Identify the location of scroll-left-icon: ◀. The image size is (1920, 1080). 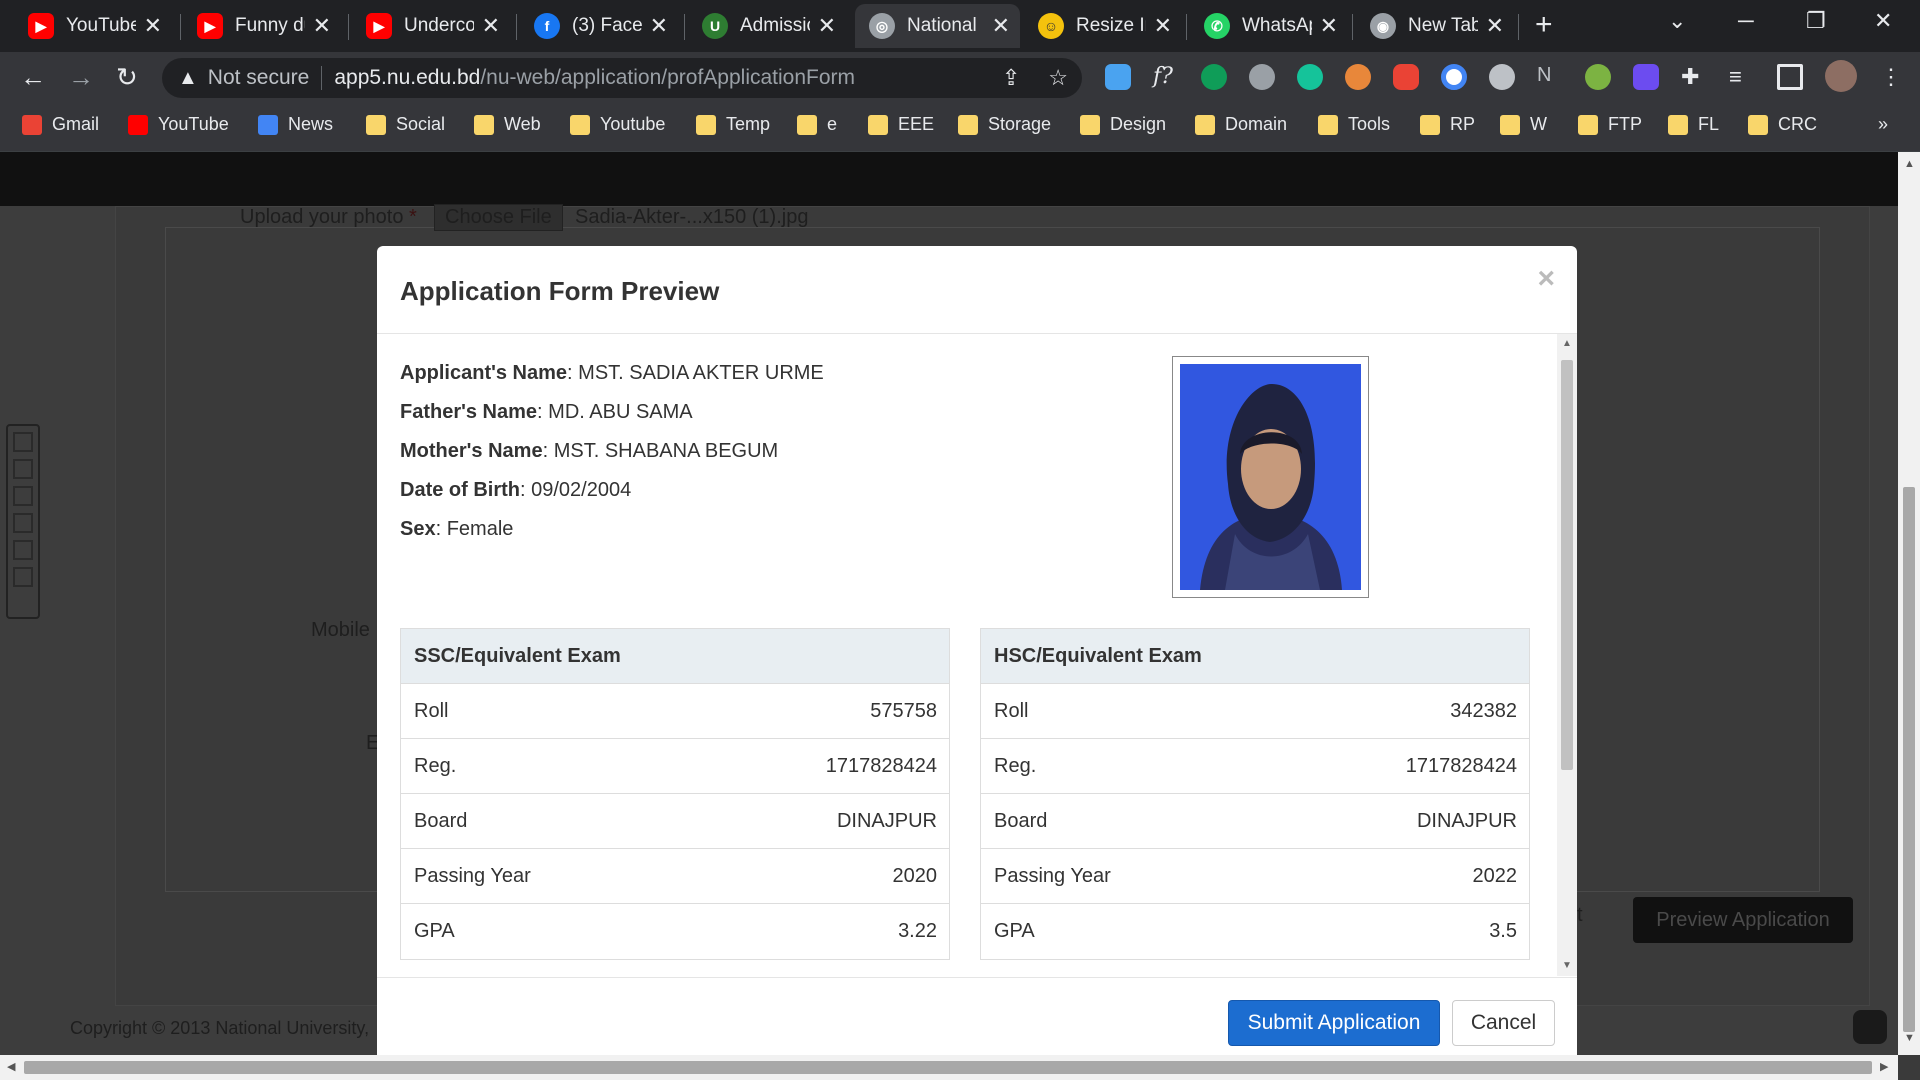
(11, 1066).